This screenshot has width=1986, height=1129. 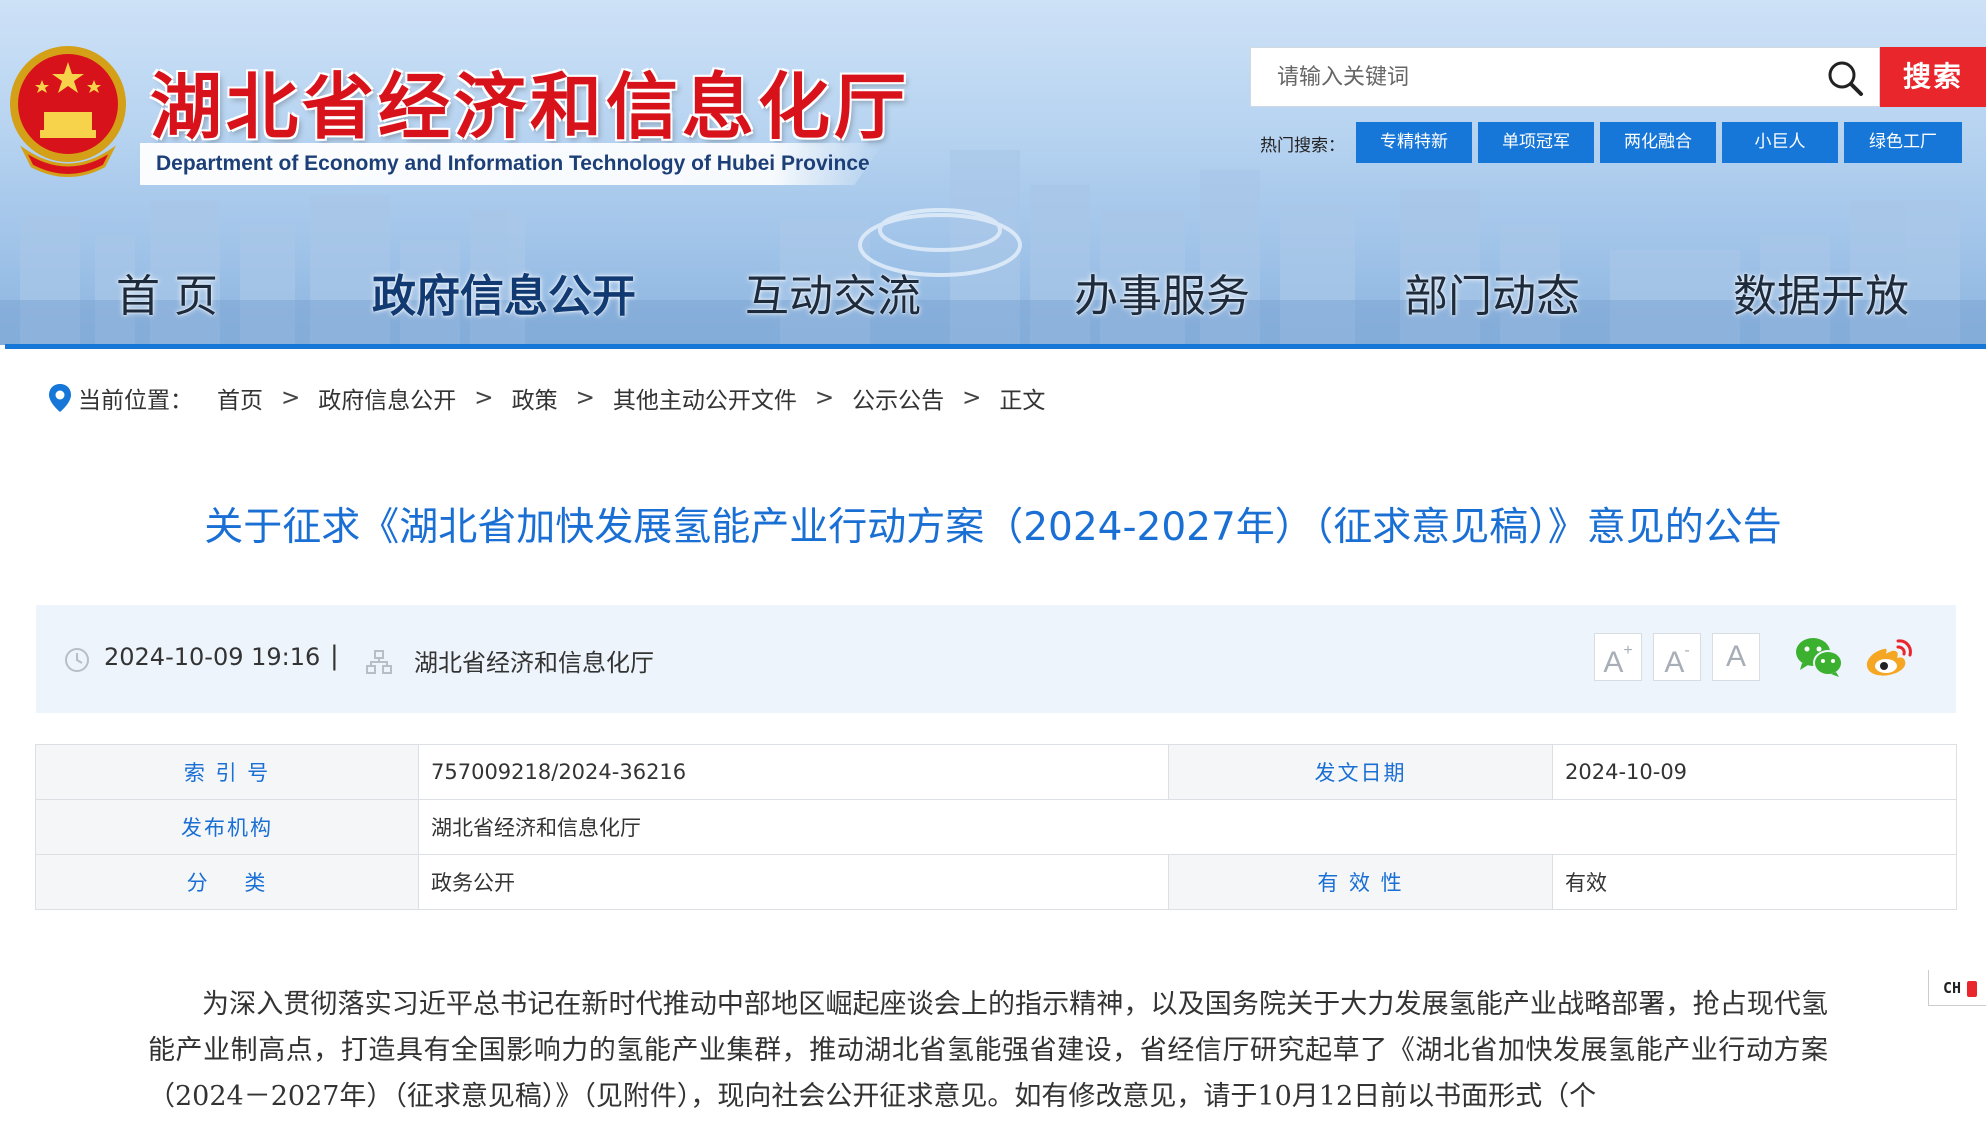 I want to click on breadcrumb-item: 公示公告, so click(x=898, y=398).